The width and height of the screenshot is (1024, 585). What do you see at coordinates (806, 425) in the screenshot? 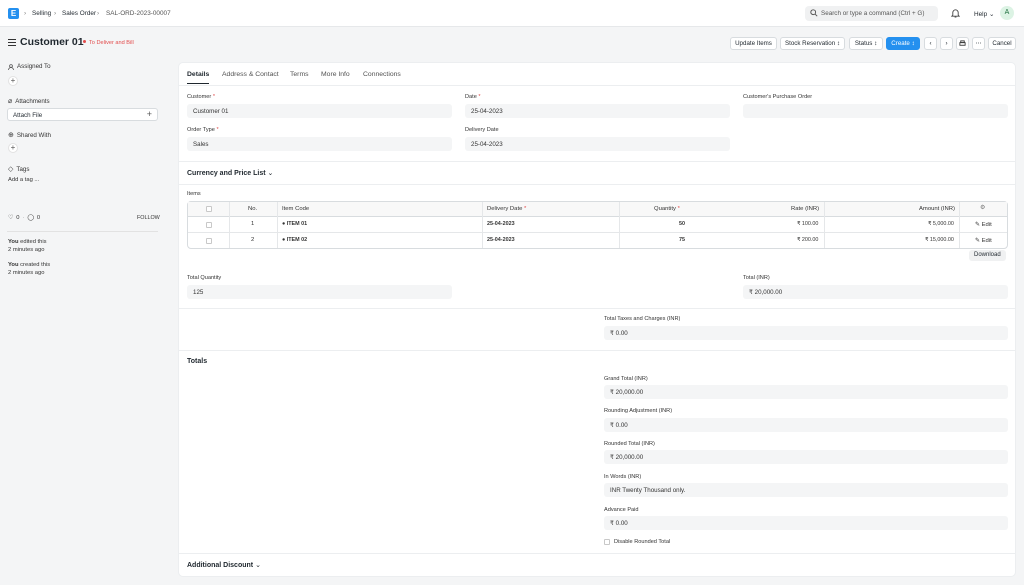
I see `rounding-adjustment-field: ₹ 0.00` at bounding box center [806, 425].